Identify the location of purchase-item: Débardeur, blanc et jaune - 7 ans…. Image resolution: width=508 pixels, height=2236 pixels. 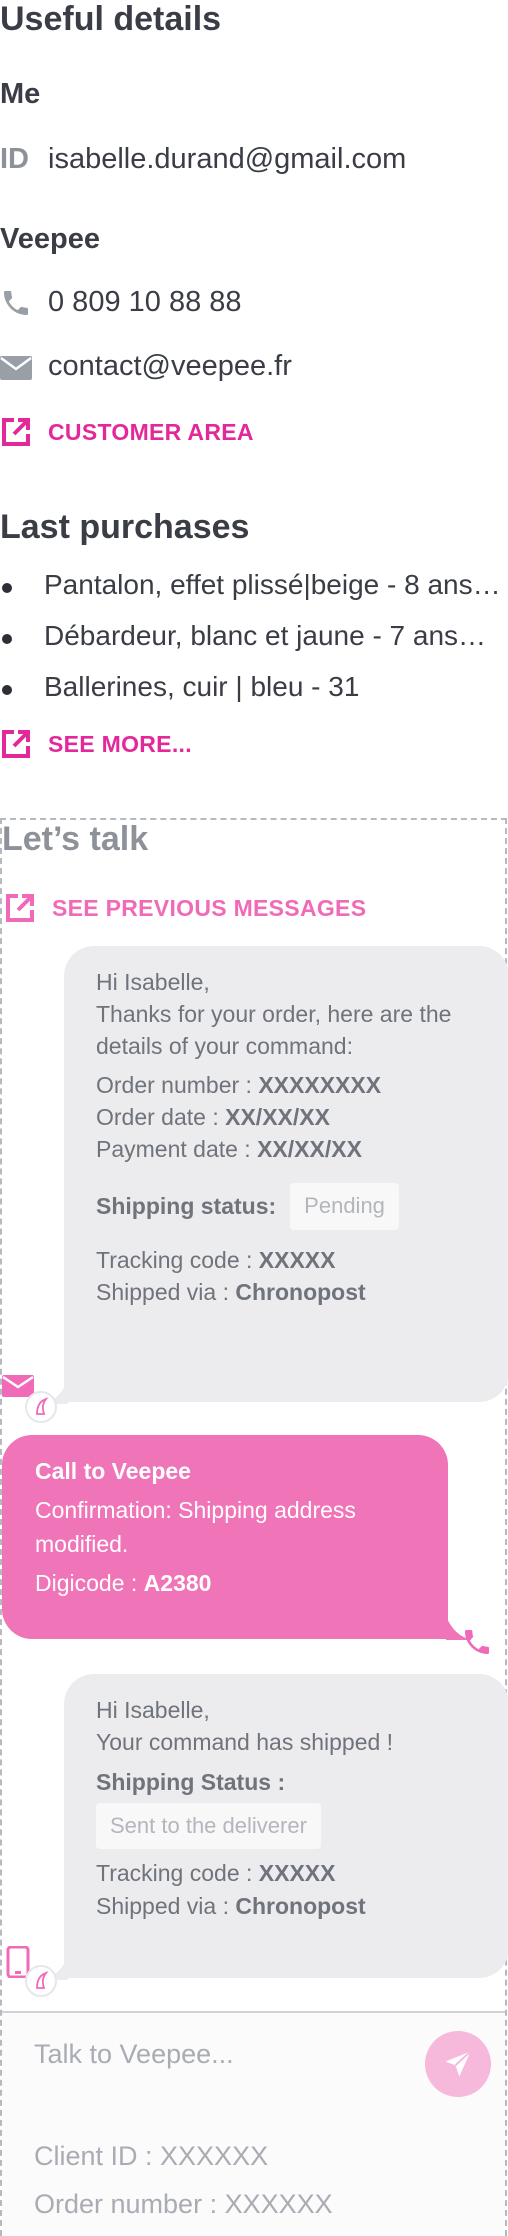
(265, 636).